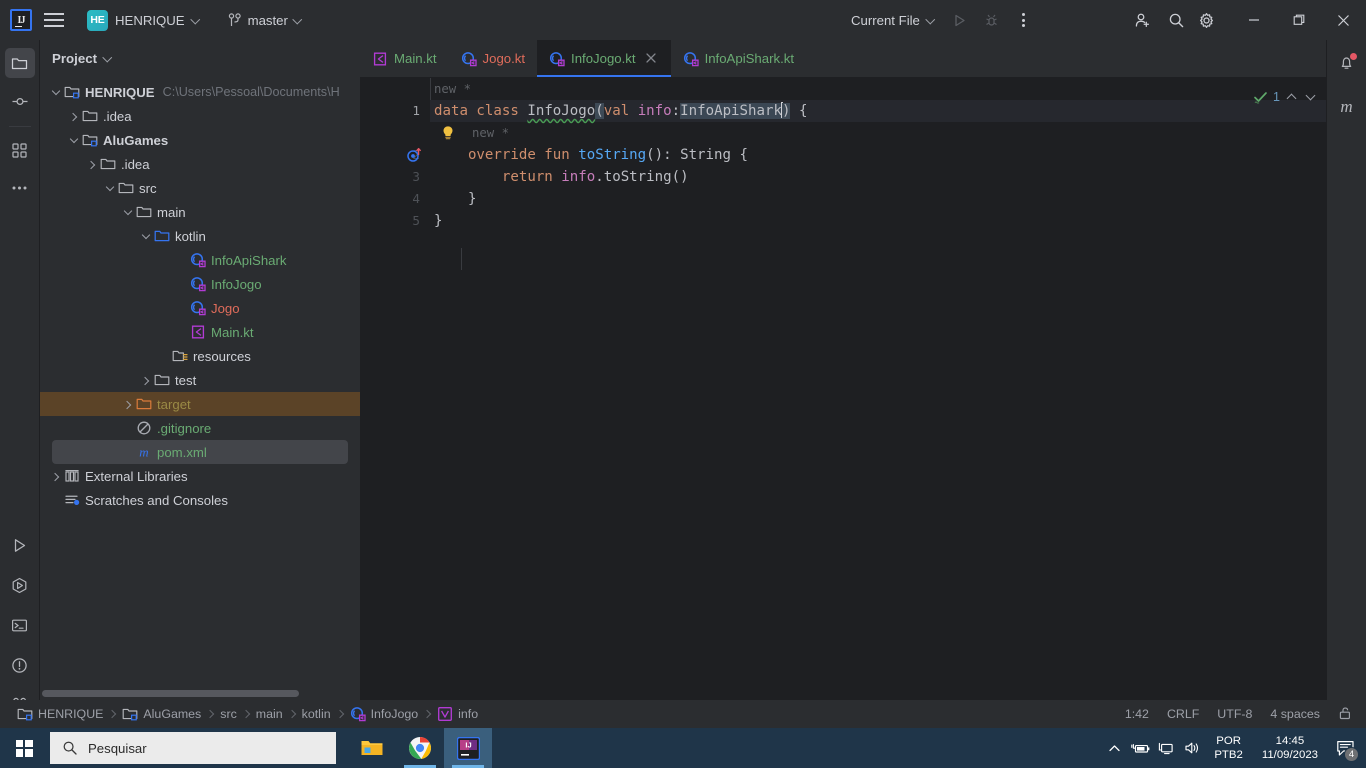 The width and height of the screenshot is (1366, 768). I want to click on maximize-button, so click(1298, 20).